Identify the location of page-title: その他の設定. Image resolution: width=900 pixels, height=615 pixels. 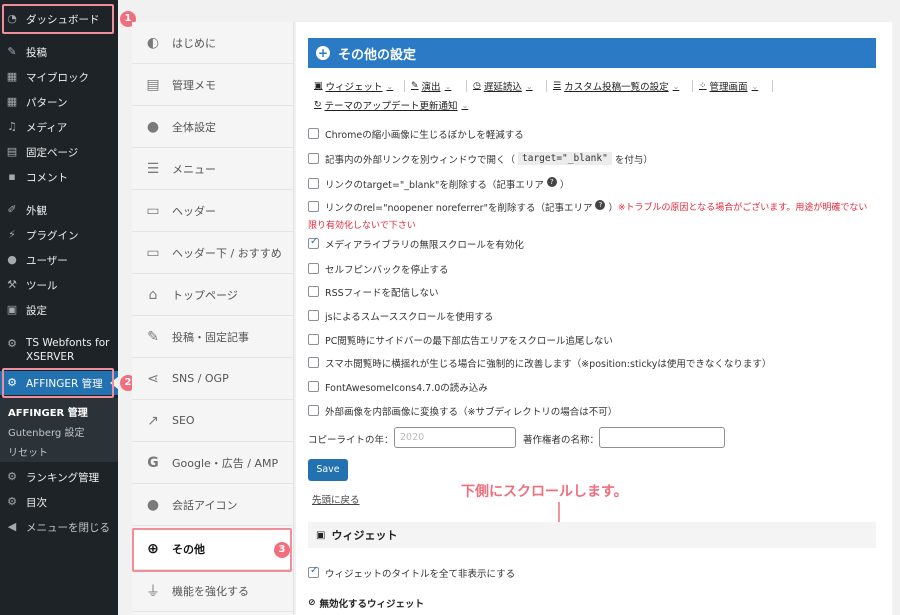
(377, 55).